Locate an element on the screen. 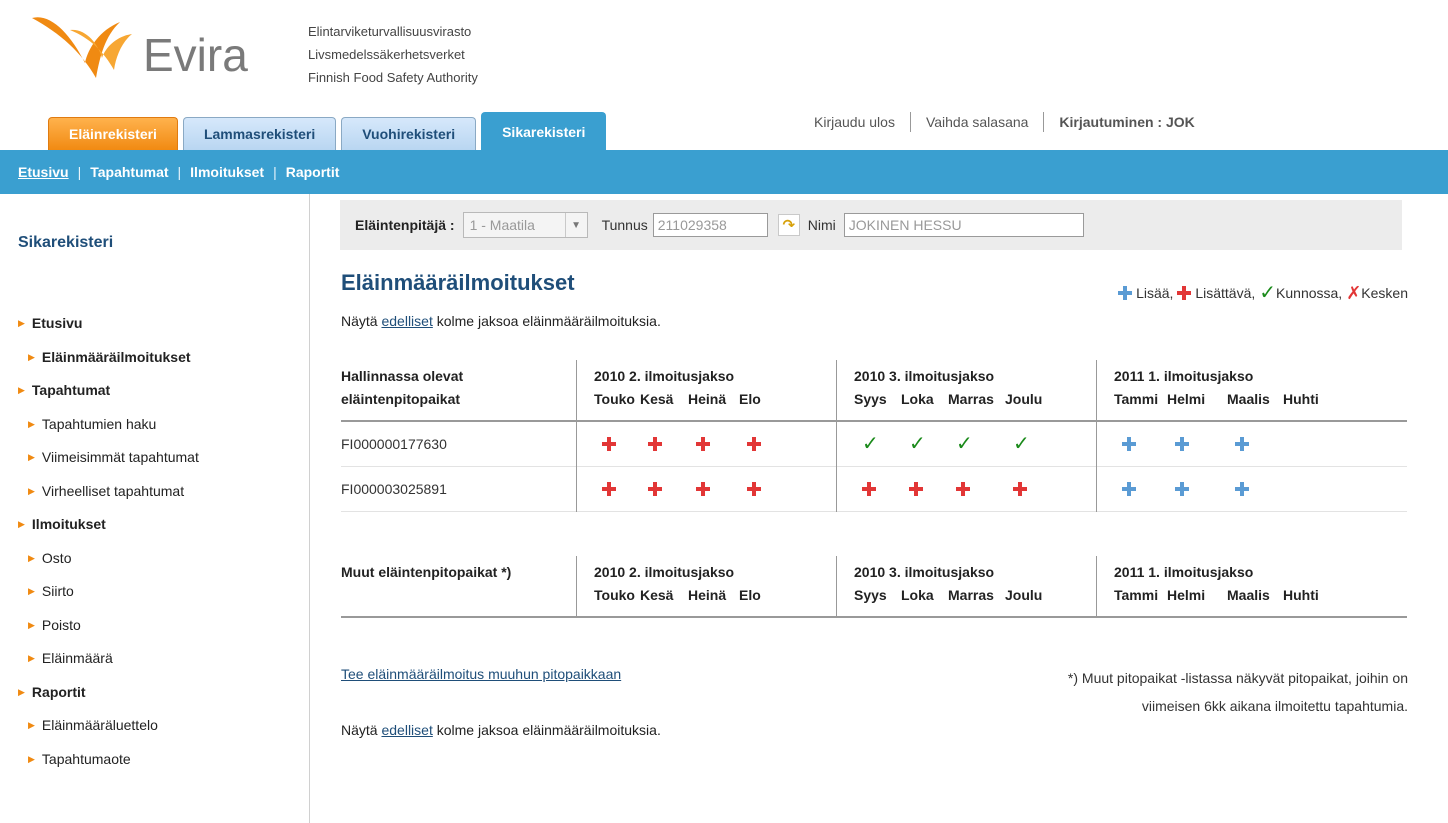 This screenshot has width=1448, height=823. location-id: FI000000177630 is located at coordinates (394, 444).